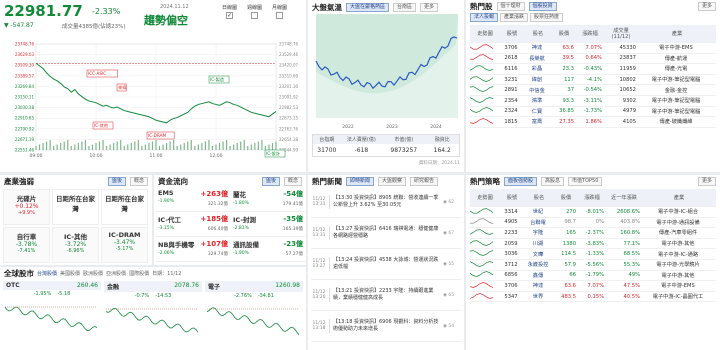  I want to click on flow-item: EMS +263億 -1.90% 321.32億, so click(193, 200).